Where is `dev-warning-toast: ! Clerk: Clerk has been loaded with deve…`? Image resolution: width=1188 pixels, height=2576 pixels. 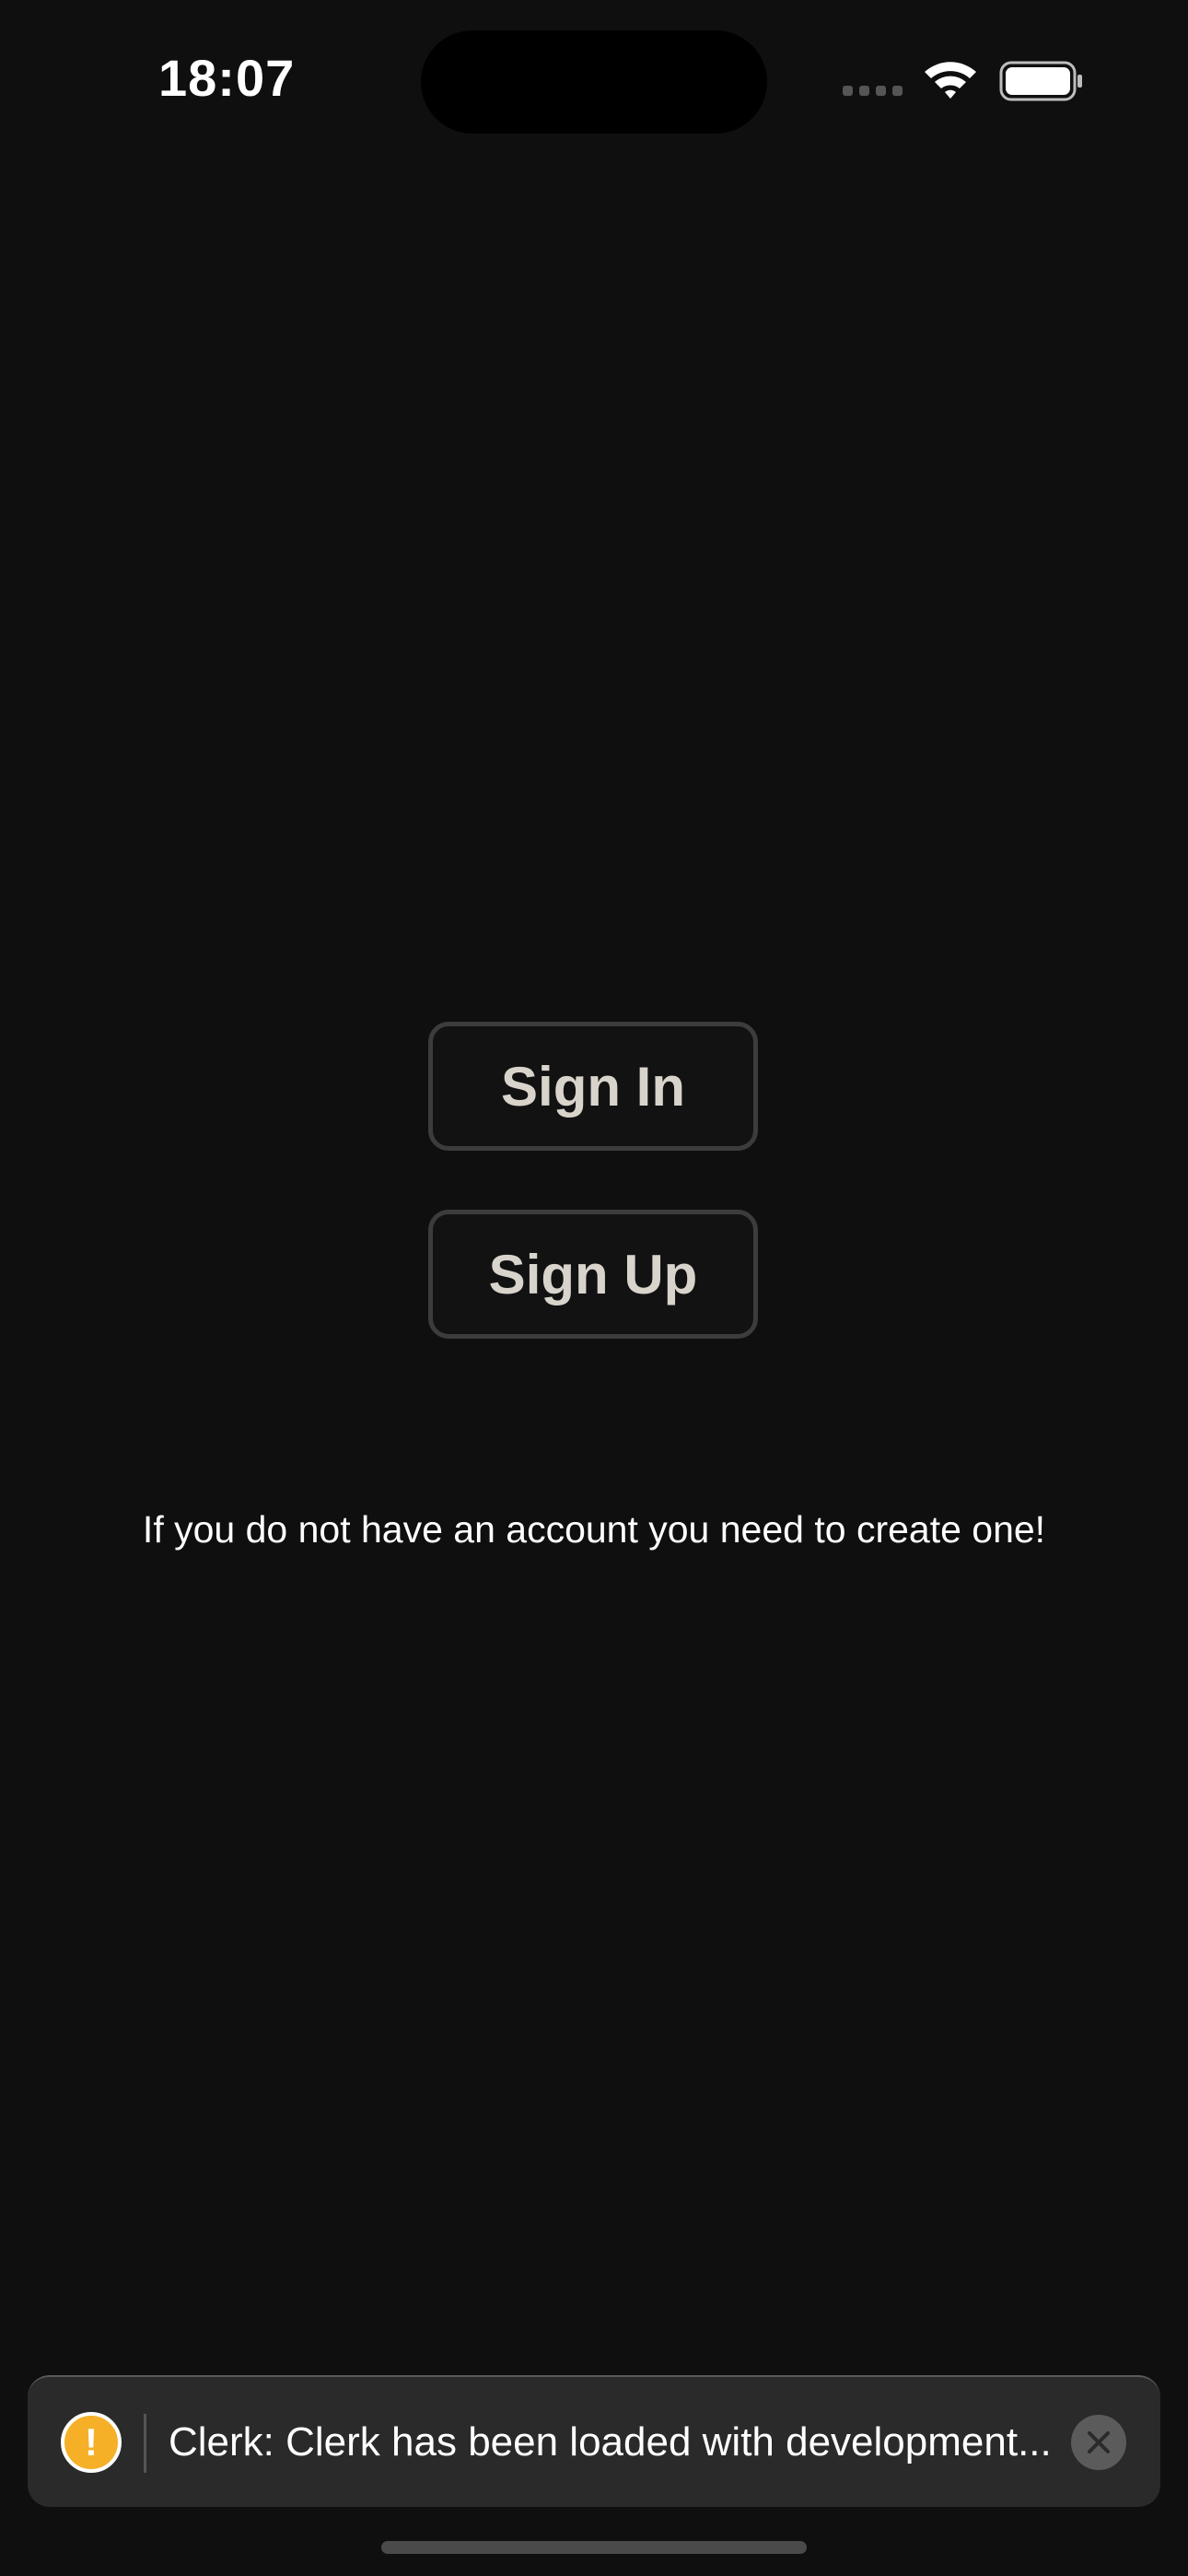
dev-warning-toast: ! Clerk: Clerk has been loaded with deve… is located at coordinates (594, 2441).